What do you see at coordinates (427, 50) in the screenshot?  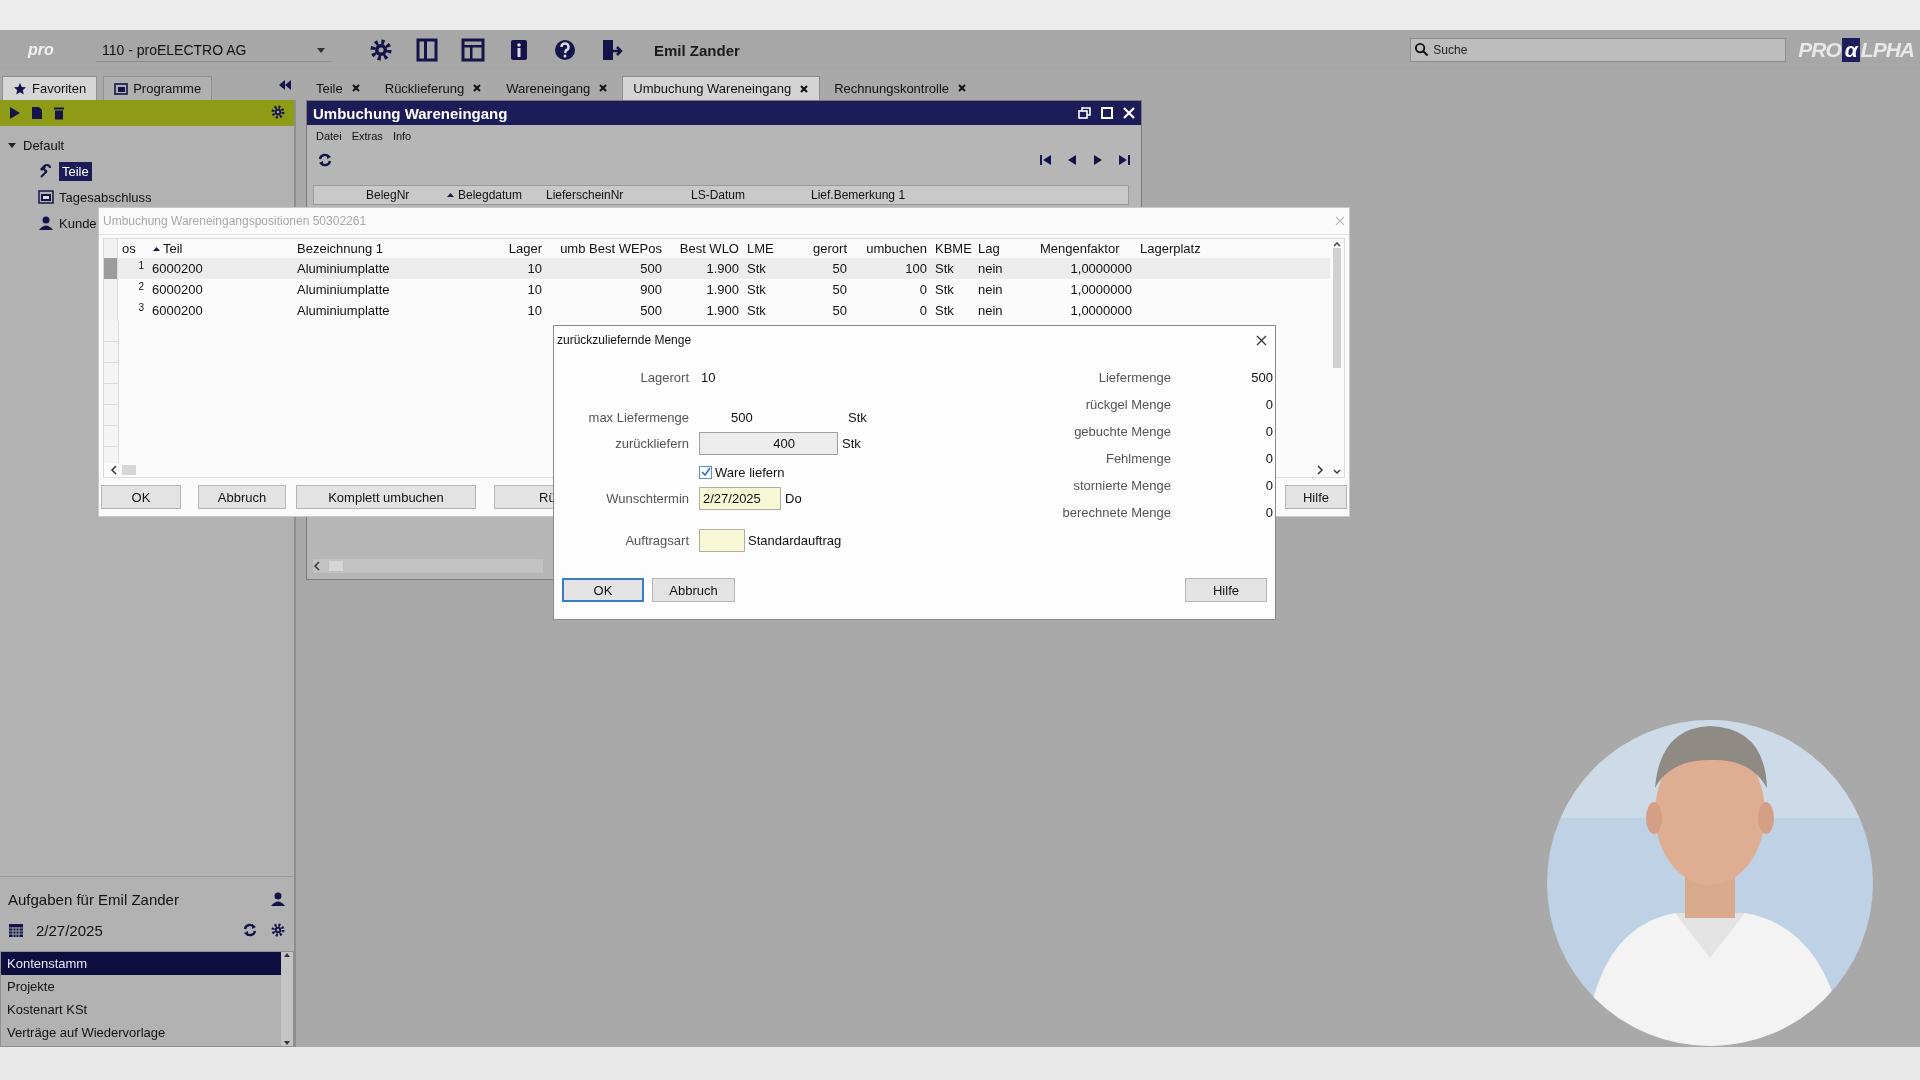 I see `sidebar-icon` at bounding box center [427, 50].